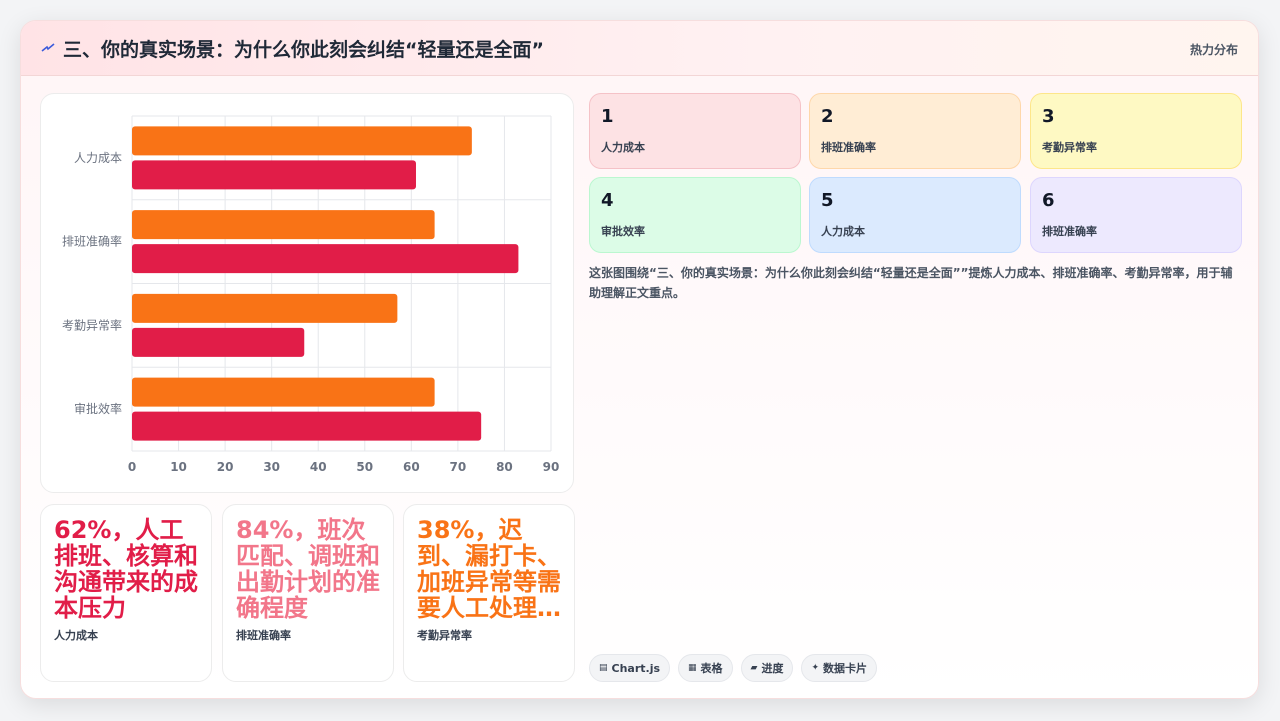  I want to click on tile-number: 3, so click(1048, 116).